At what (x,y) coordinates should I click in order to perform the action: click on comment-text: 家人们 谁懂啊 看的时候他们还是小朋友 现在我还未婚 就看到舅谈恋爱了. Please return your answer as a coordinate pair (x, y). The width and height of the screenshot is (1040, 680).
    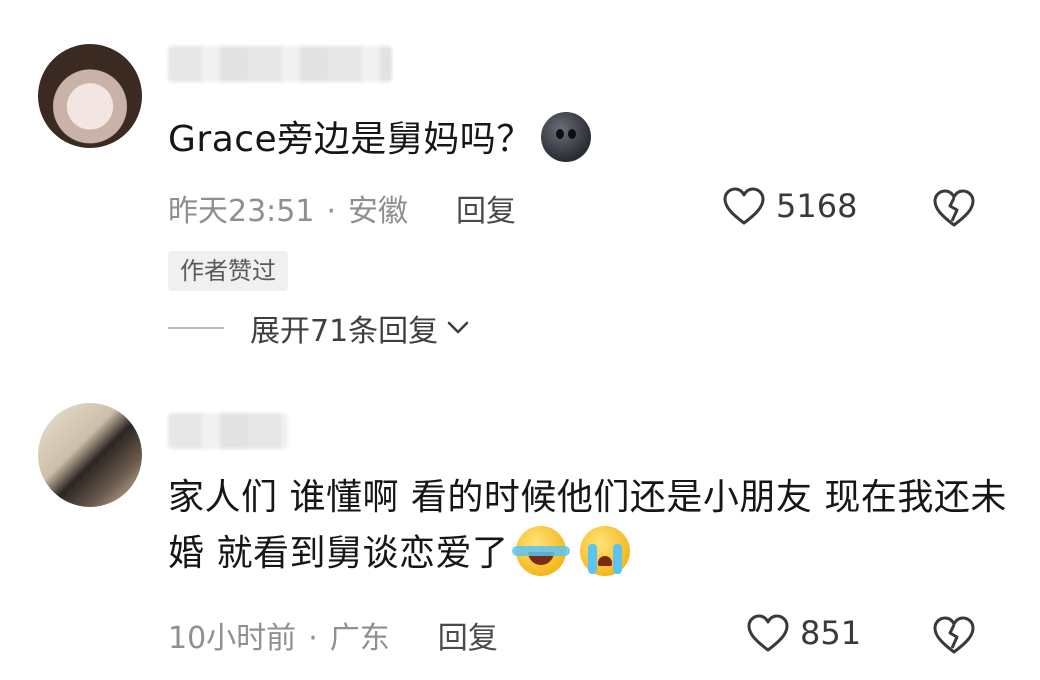
    Looking at the image, I should click on (588, 526).